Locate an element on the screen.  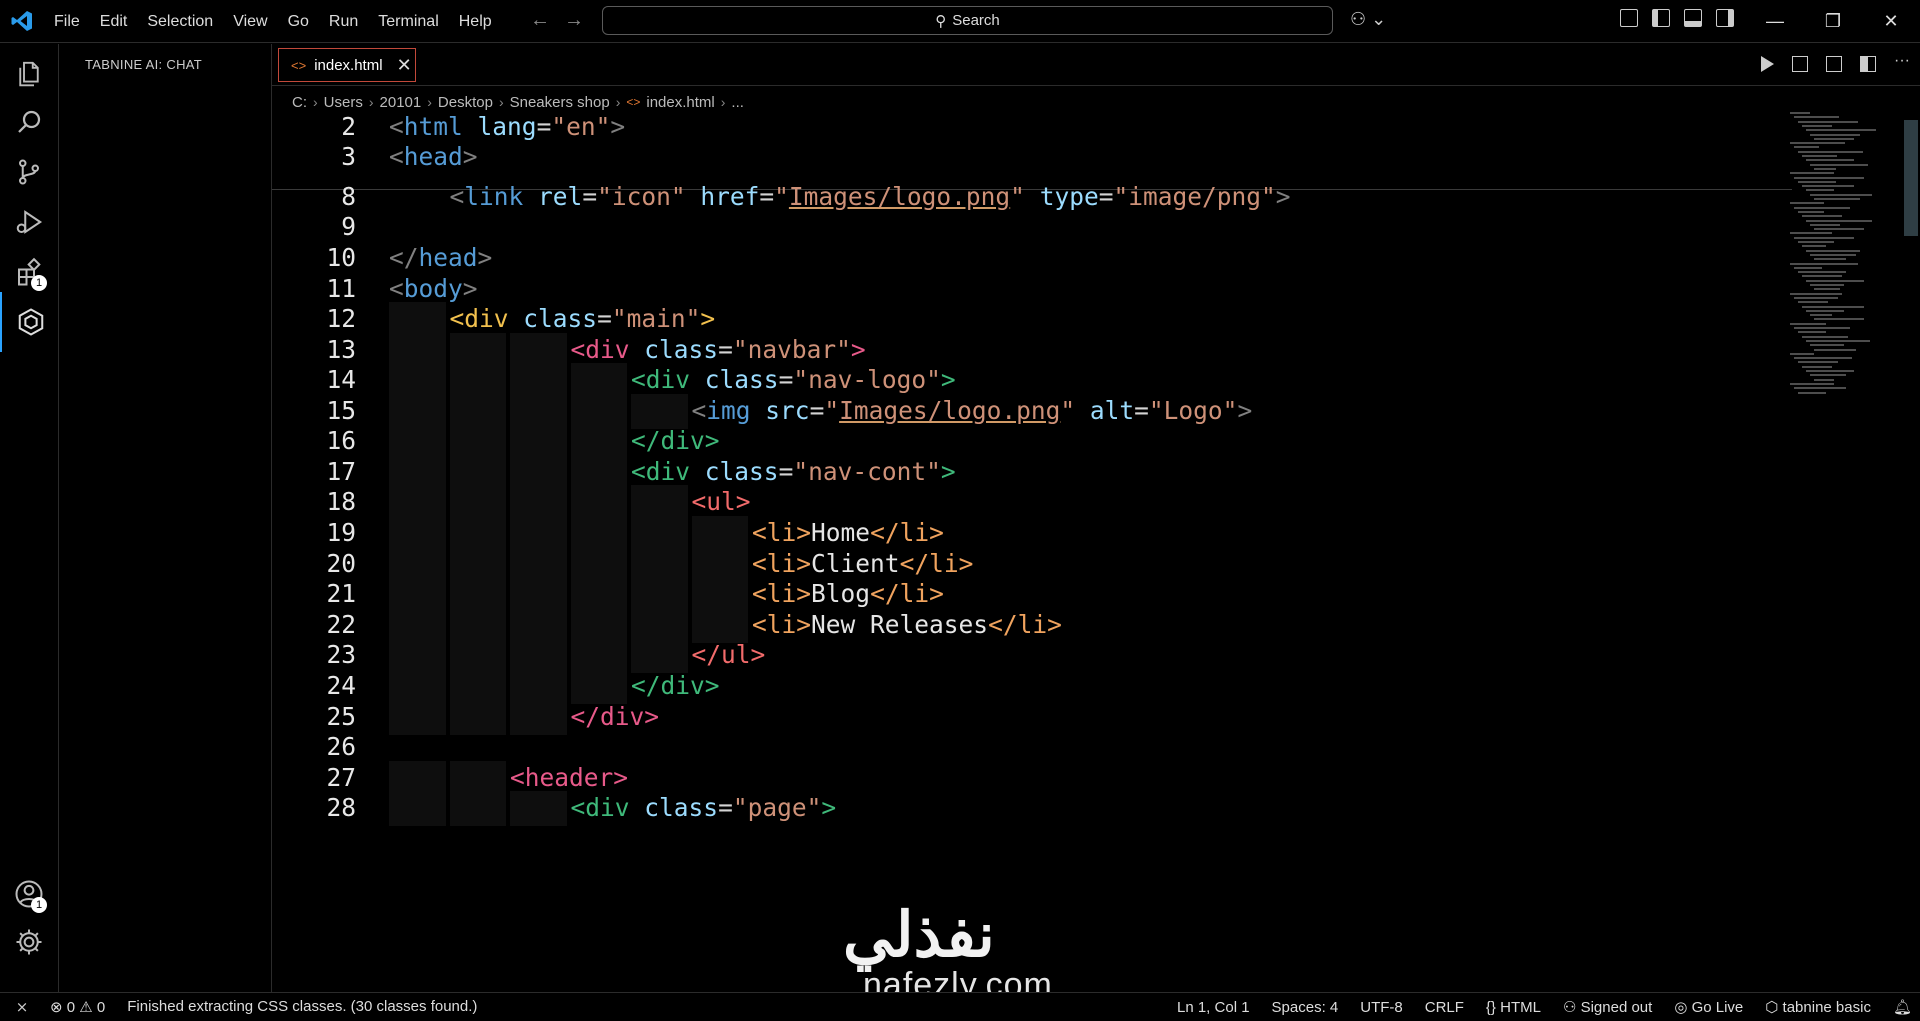
search-icon: ⚲ is located at coordinates (941, 21).